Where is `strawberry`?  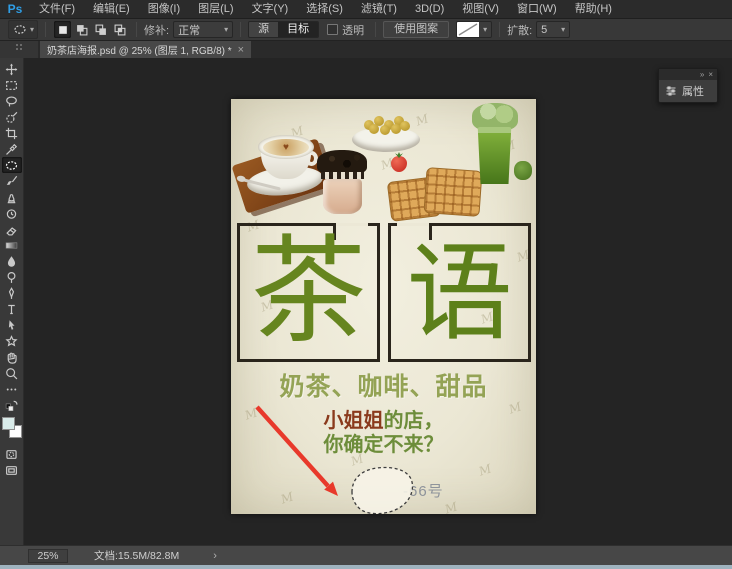 strawberry is located at coordinates (399, 164).